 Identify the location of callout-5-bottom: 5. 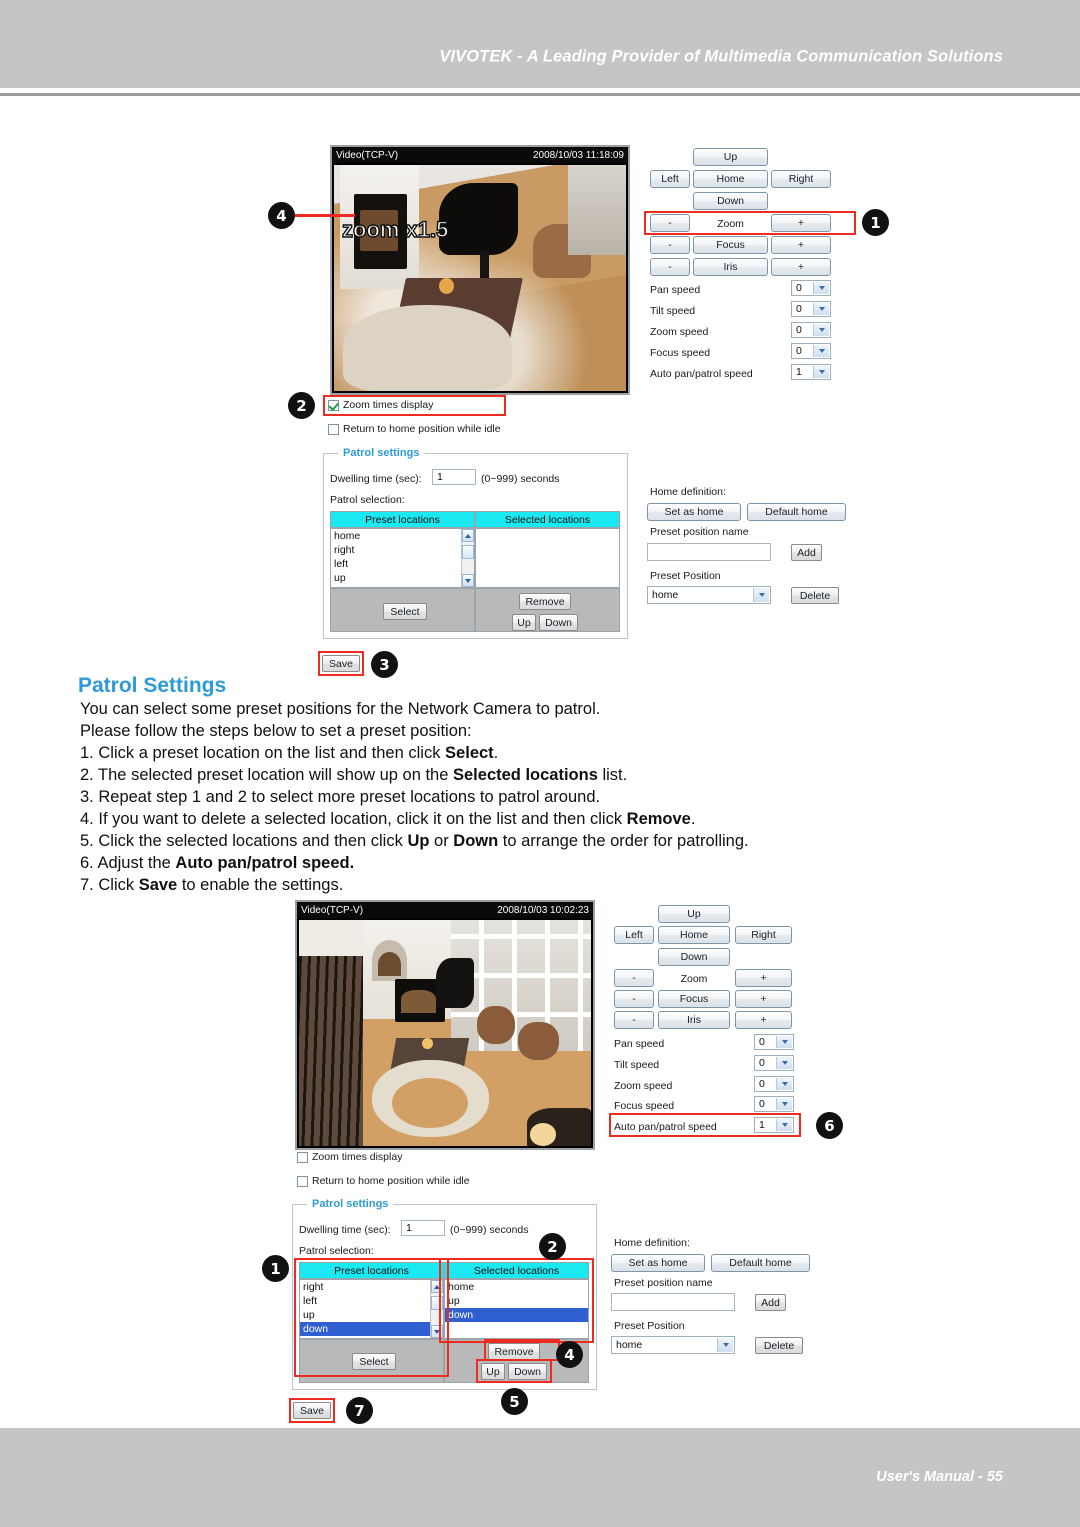
(514, 1401).